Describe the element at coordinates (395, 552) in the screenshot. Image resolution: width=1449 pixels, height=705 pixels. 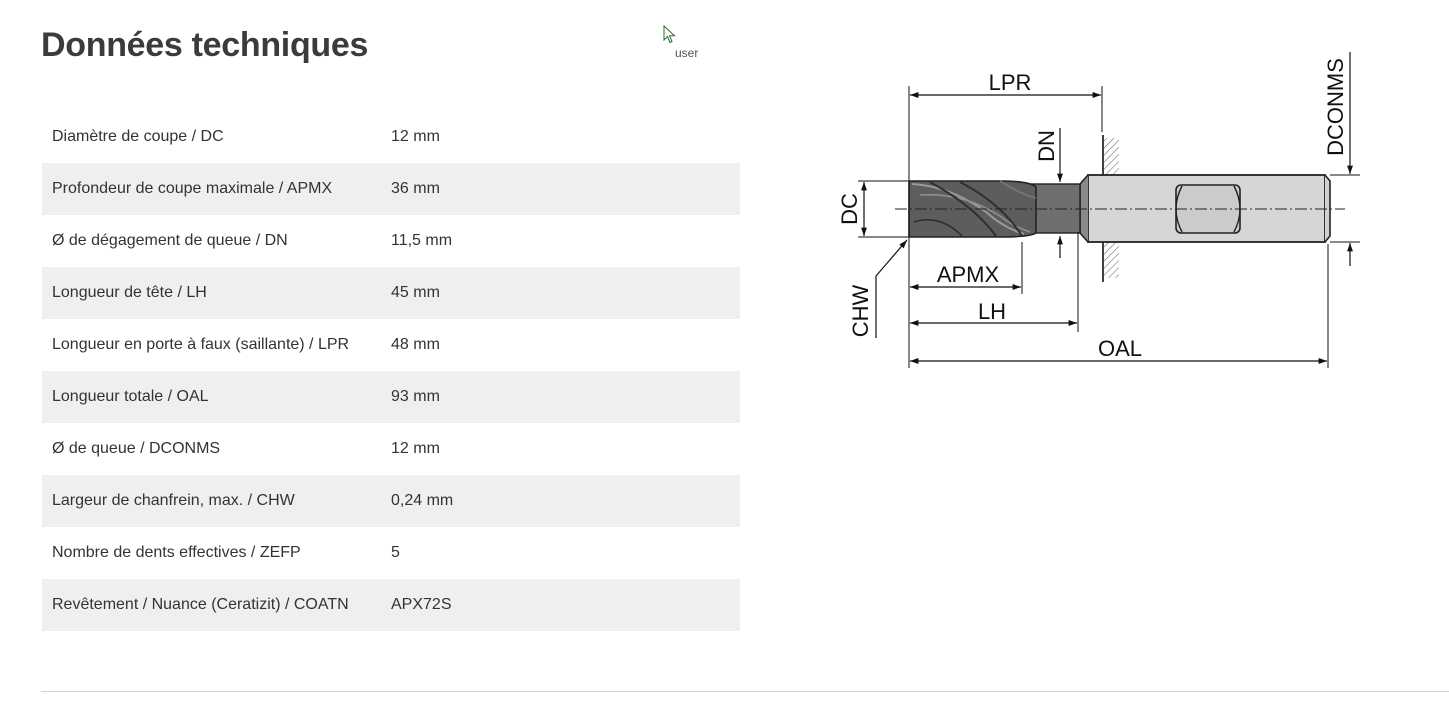
I see `spec-value: 5` at that location.